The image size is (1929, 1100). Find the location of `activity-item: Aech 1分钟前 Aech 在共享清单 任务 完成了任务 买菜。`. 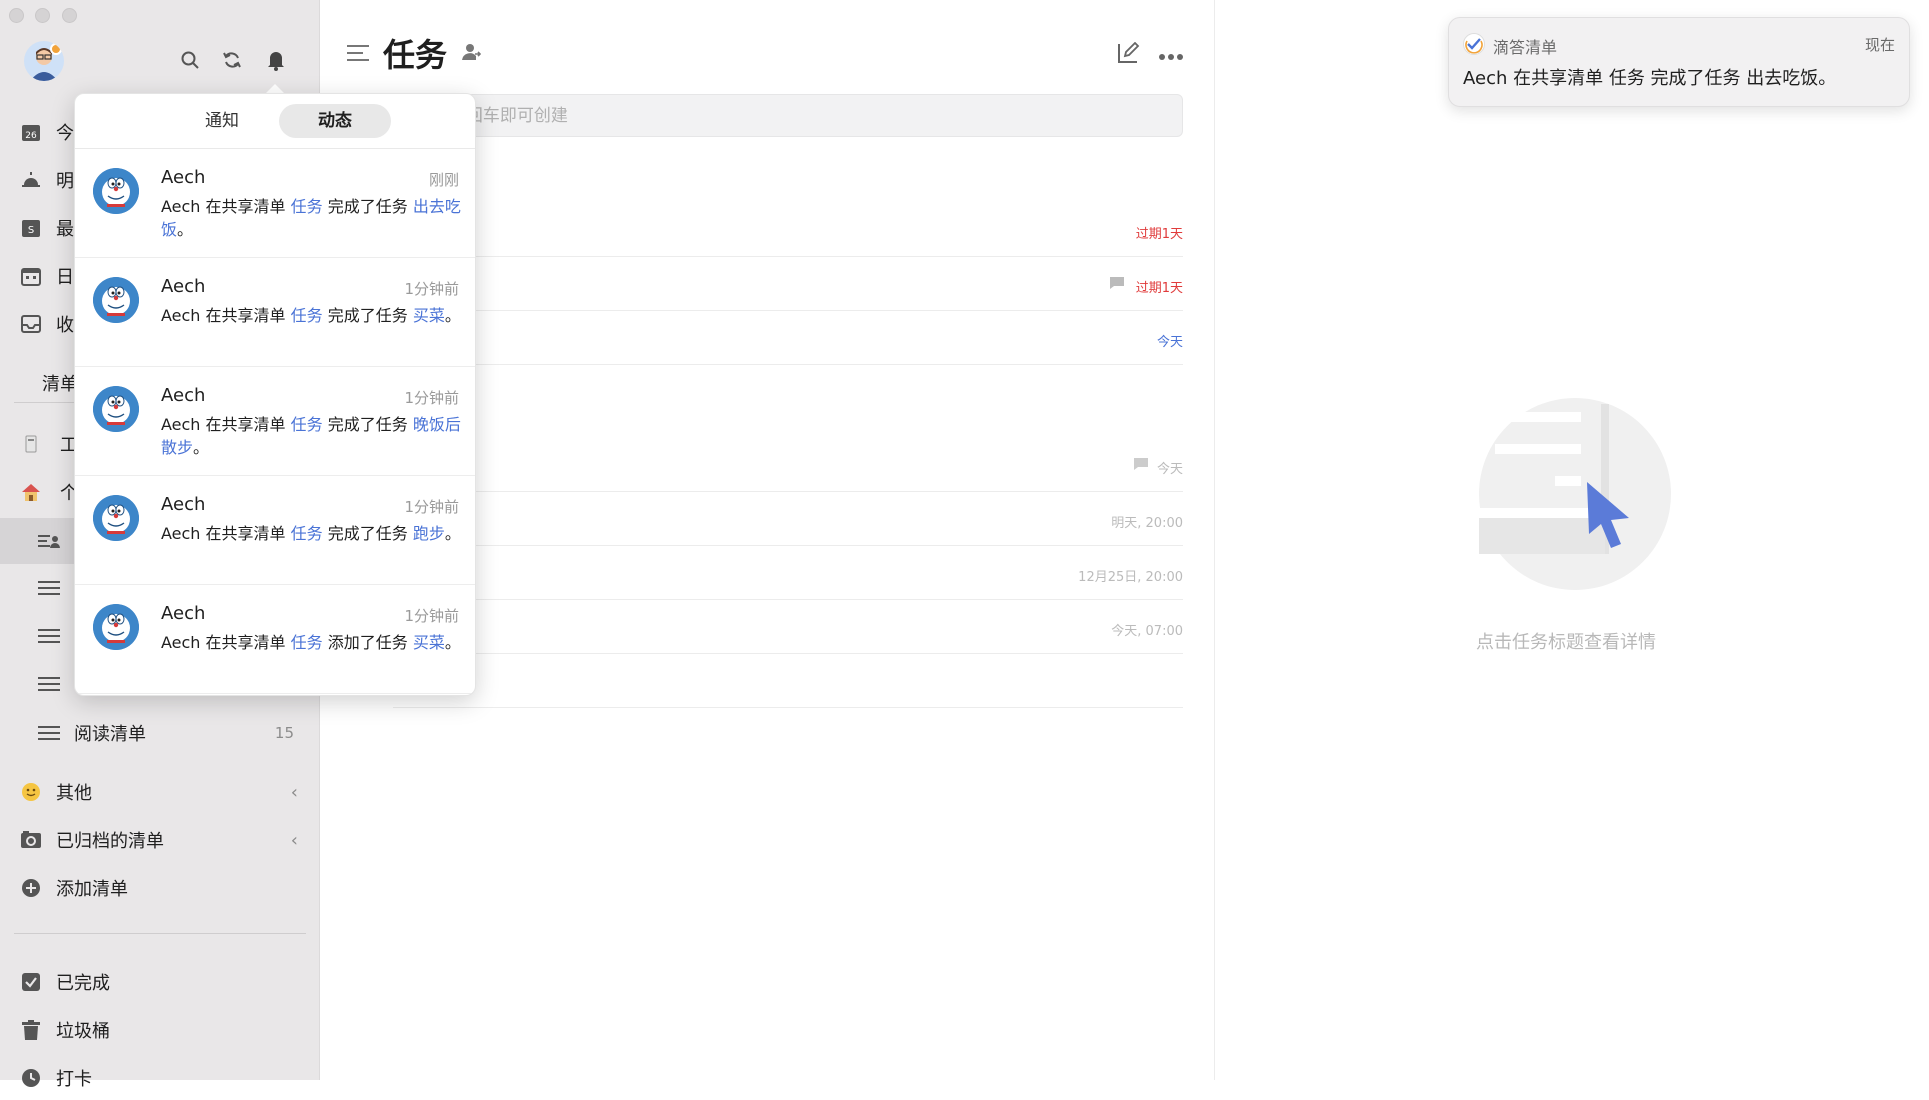

activity-item: Aech 1分钟前 Aech 在共享清单 任务 完成了任务 买菜。 is located at coordinates (275, 312).